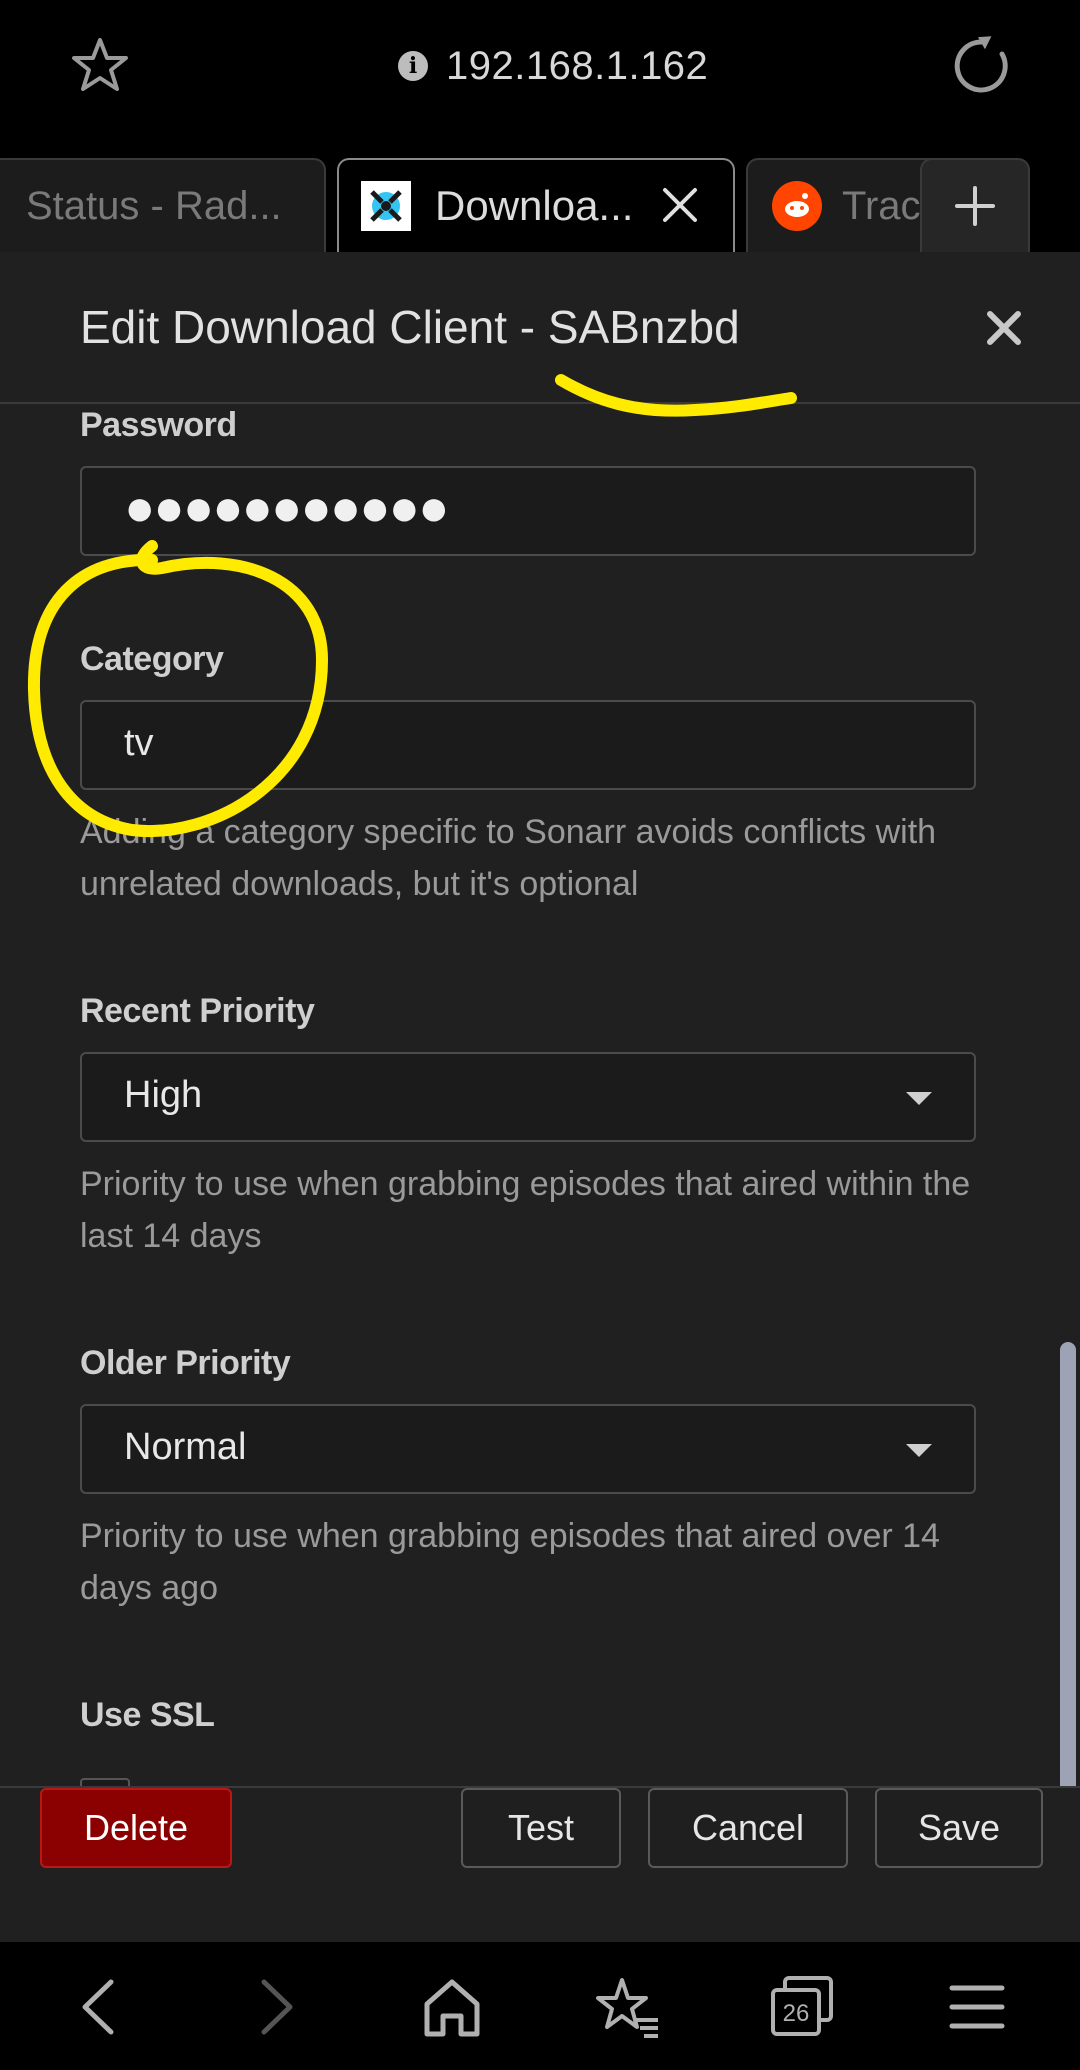  What do you see at coordinates (185, 1363) in the screenshot?
I see `older-priority-label: Older Priority` at bounding box center [185, 1363].